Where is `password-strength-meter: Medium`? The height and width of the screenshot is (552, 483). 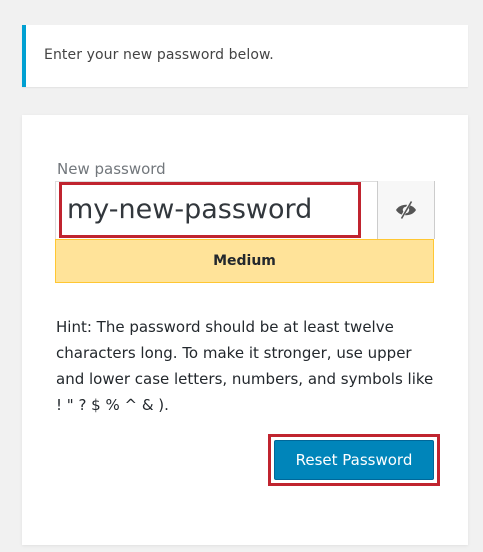
password-strength-meter: Medium is located at coordinates (244, 261).